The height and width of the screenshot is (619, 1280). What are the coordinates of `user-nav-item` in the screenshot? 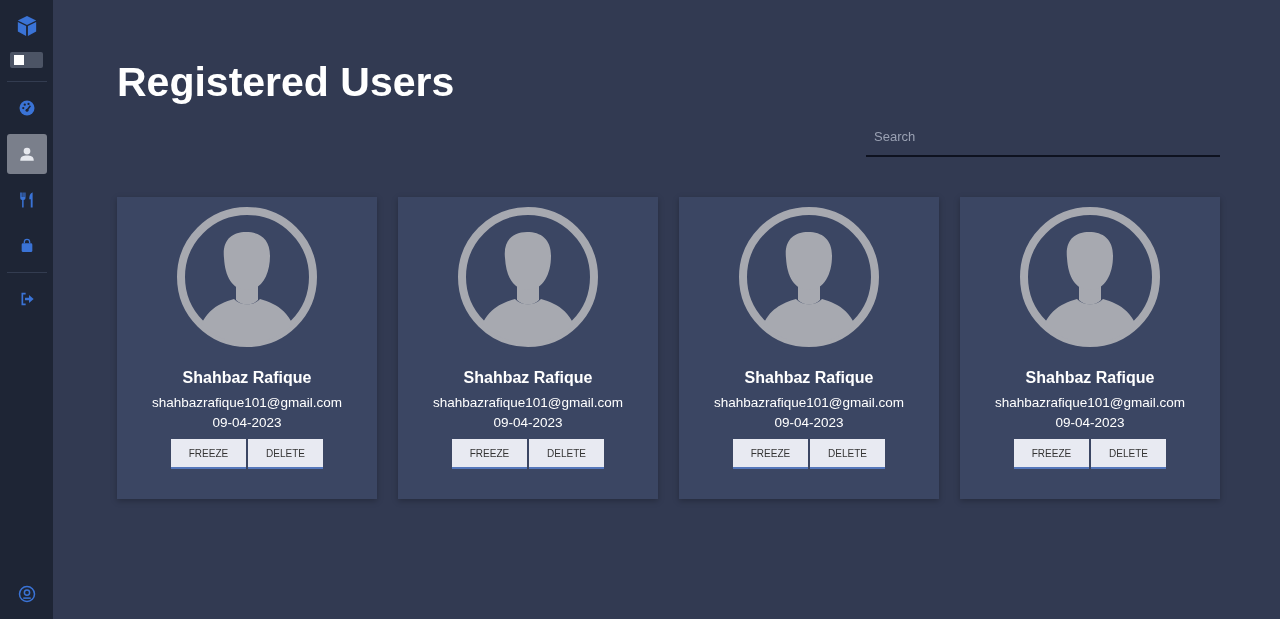 It's located at (26, 154).